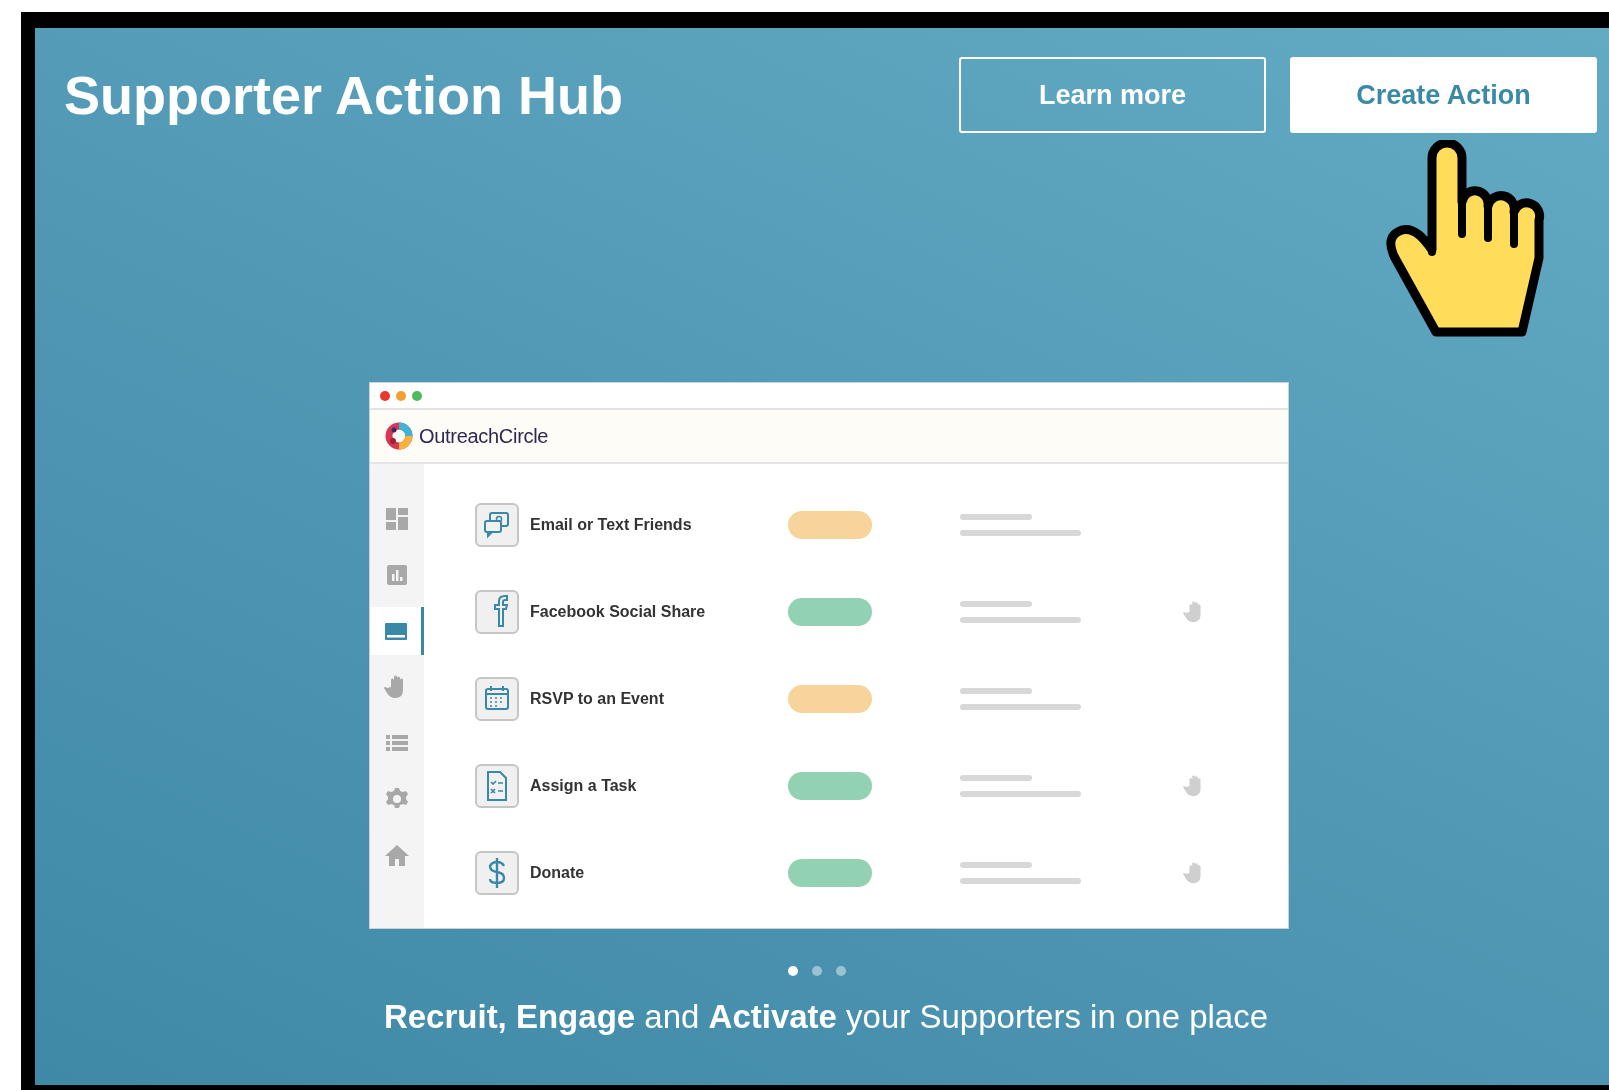 This screenshot has height=1090, width=1609. Describe the element at coordinates (618, 611) in the screenshot. I see `action-label: Facebook Social Share` at that location.